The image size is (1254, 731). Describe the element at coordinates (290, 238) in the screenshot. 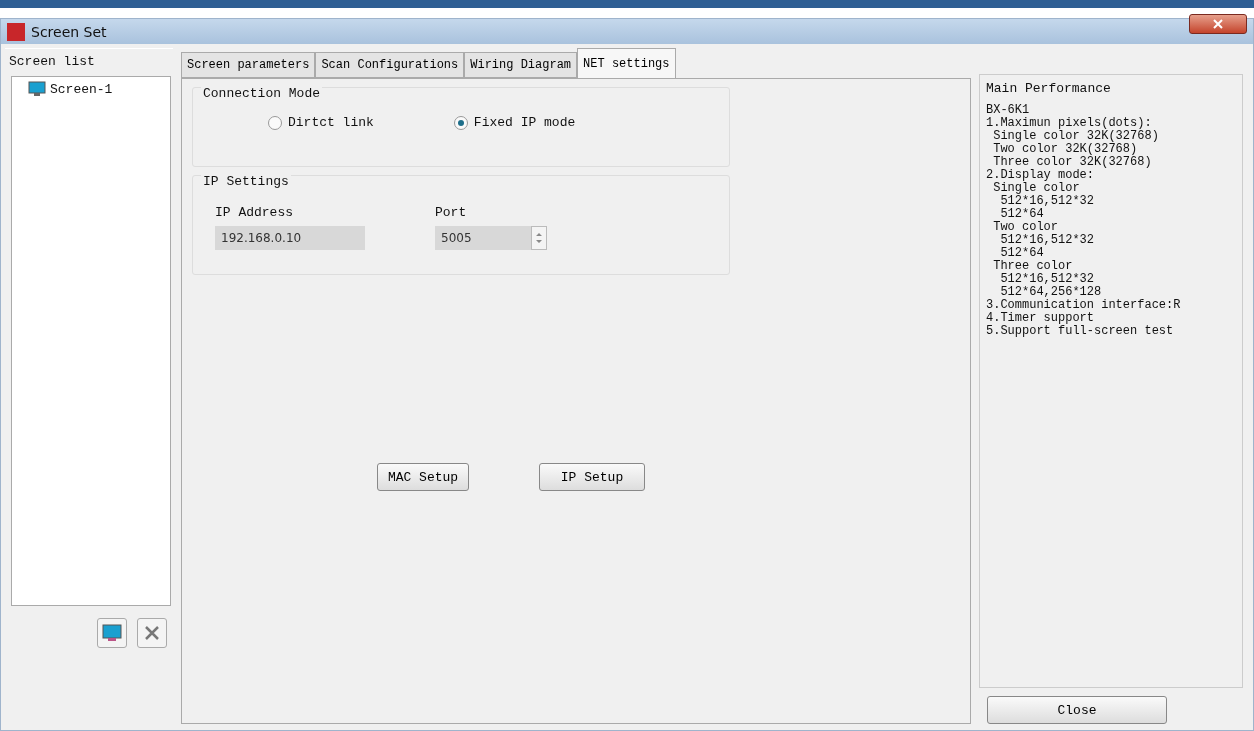

I see `ip-address-field: 192.168.0.10` at that location.